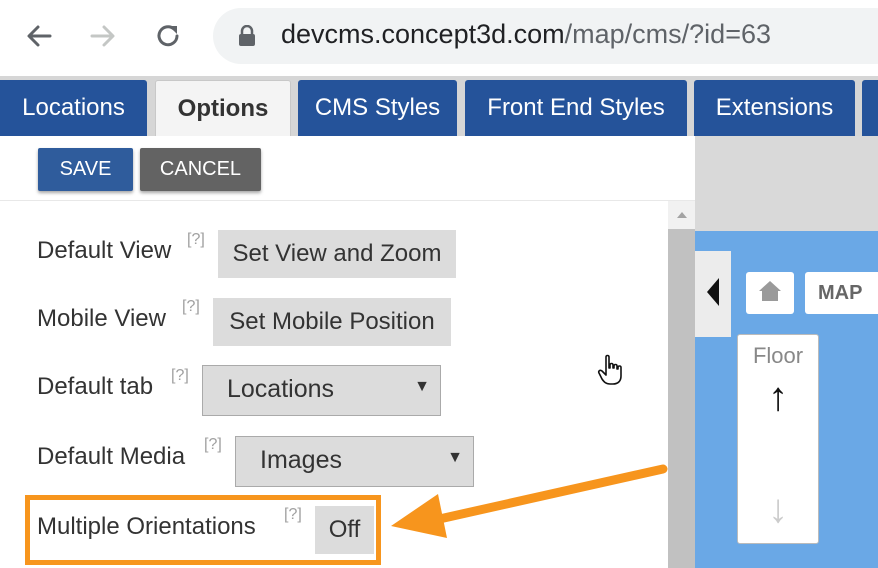 This screenshot has width=878, height=568. I want to click on reload-icon, so click(168, 36).